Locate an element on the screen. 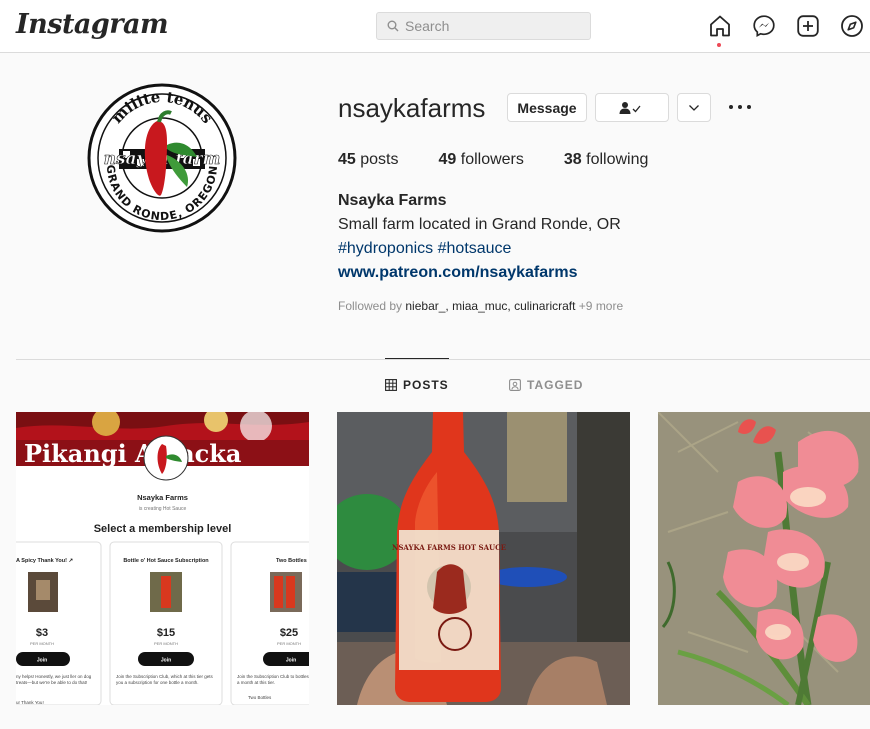 Image resolution: width=870 pixels, height=729 pixels. tier-1-join: Join is located at coordinates (42, 661).